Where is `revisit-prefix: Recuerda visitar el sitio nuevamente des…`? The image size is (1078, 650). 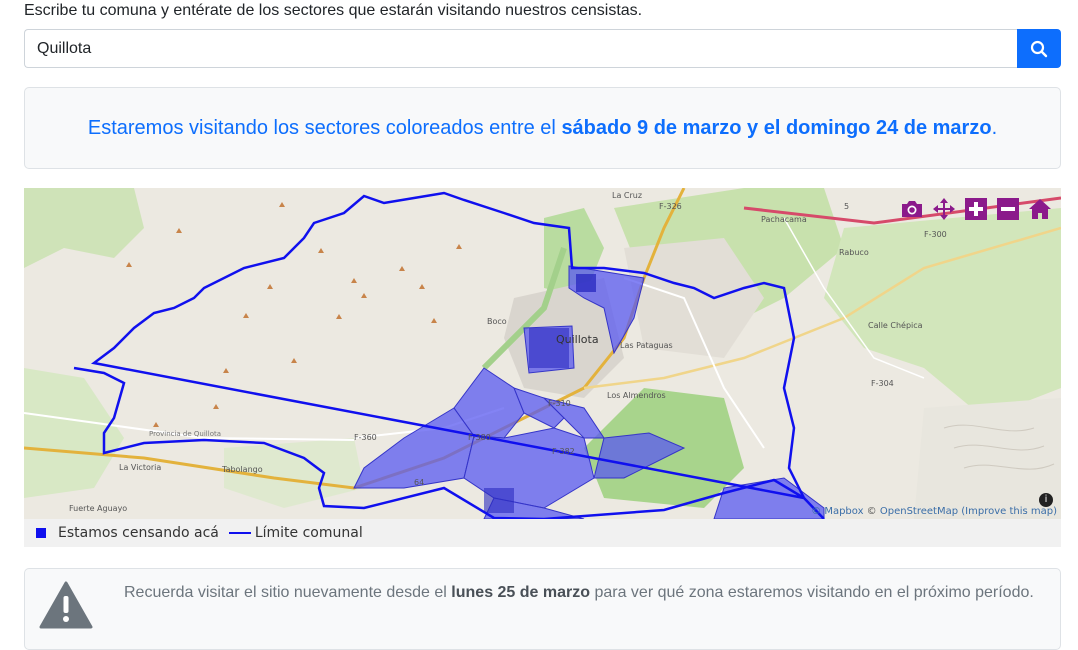
revisit-prefix: Recuerda visitar el sitio nuevamente des… is located at coordinates (288, 592).